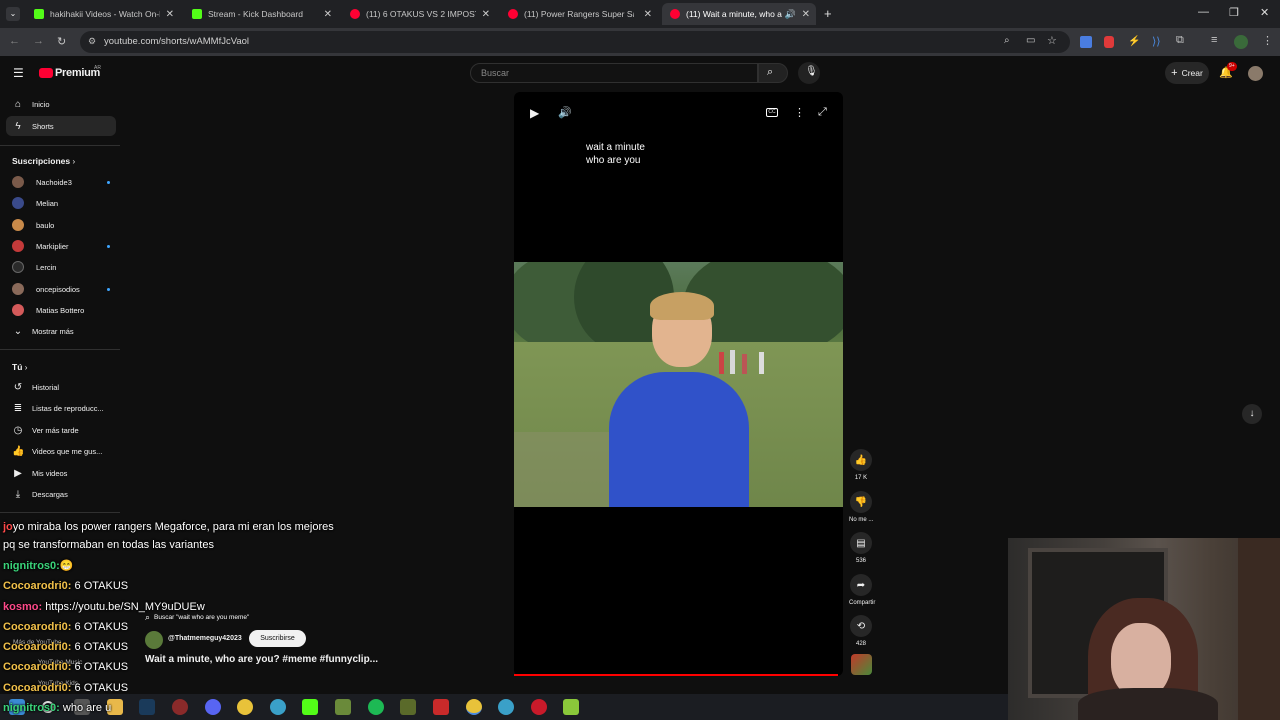 This screenshot has width=1280, height=720. Describe the element at coordinates (61, 473) in the screenshot. I see `sidebar-item-my-videos: ▶ Mis videos` at that location.